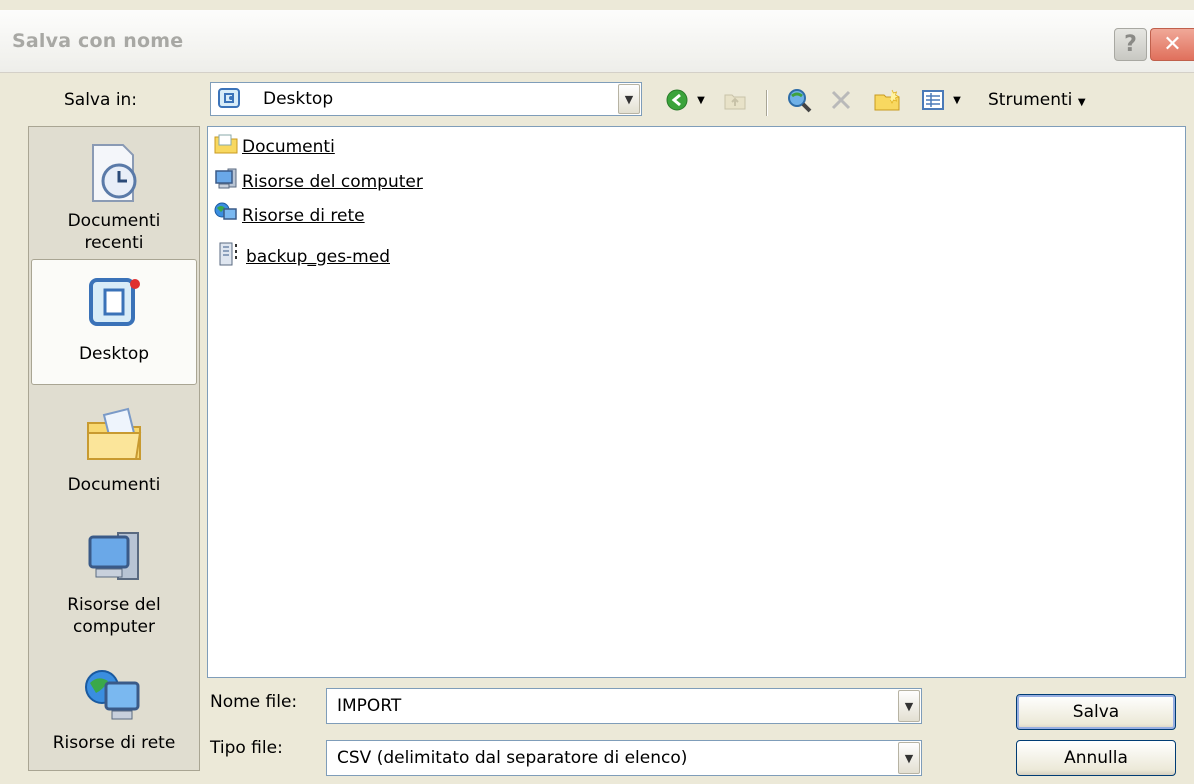 The image size is (1194, 784). I want to click on file-name: Risorse di rete, so click(303, 215).